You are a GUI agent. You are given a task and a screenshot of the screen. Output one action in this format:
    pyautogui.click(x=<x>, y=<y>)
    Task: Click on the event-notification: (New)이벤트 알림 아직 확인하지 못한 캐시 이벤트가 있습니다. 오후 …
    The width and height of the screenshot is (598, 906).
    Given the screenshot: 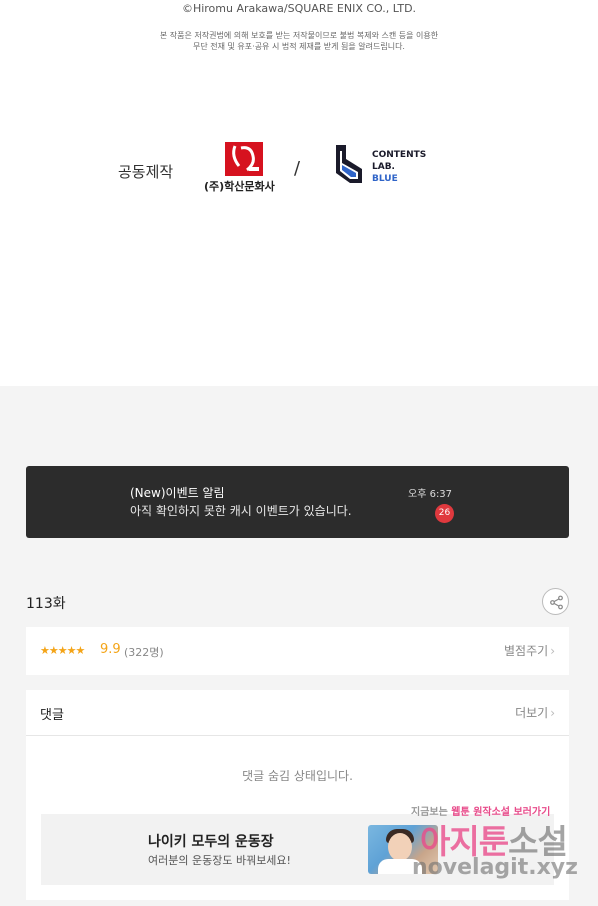 What is the action you would take?
    pyautogui.click(x=297, y=502)
    